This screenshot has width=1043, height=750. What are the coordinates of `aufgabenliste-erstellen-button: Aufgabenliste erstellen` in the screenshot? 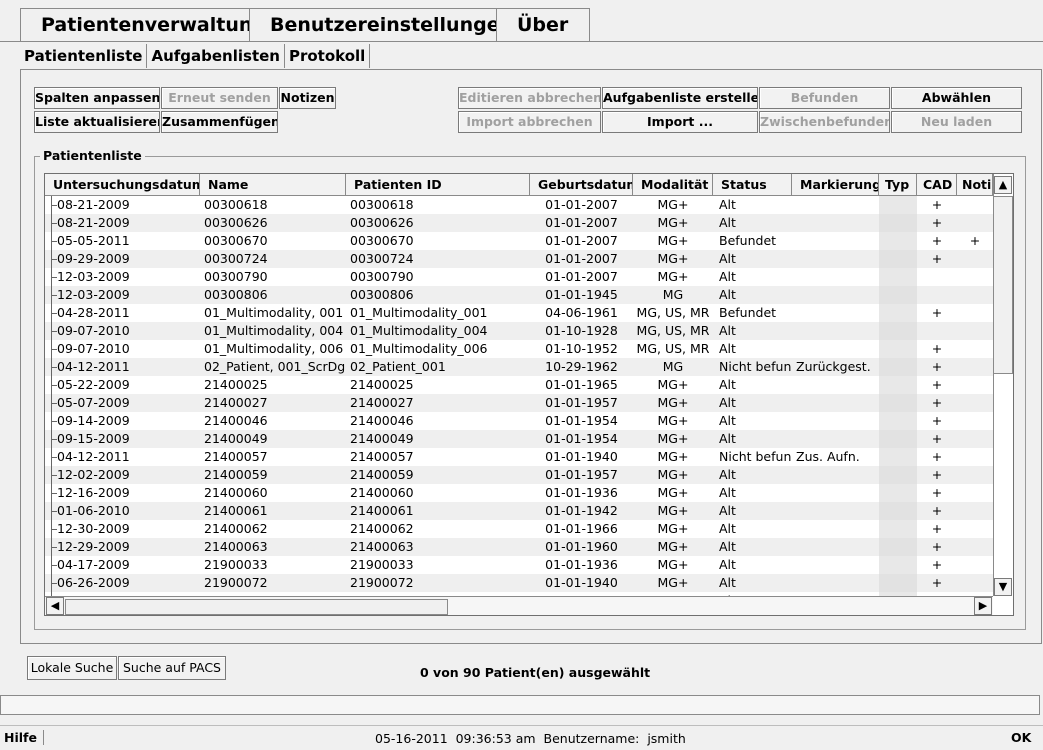 It's located at (680, 98).